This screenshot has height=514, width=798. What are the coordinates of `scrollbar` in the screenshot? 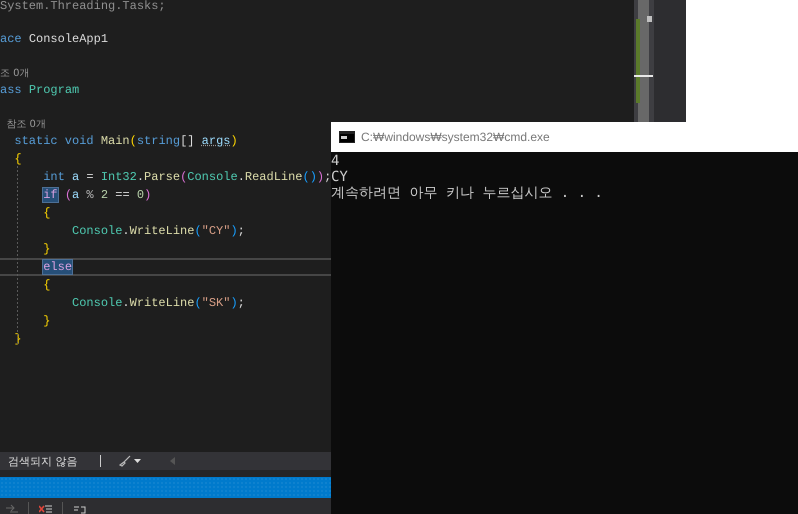 It's located at (644, 61).